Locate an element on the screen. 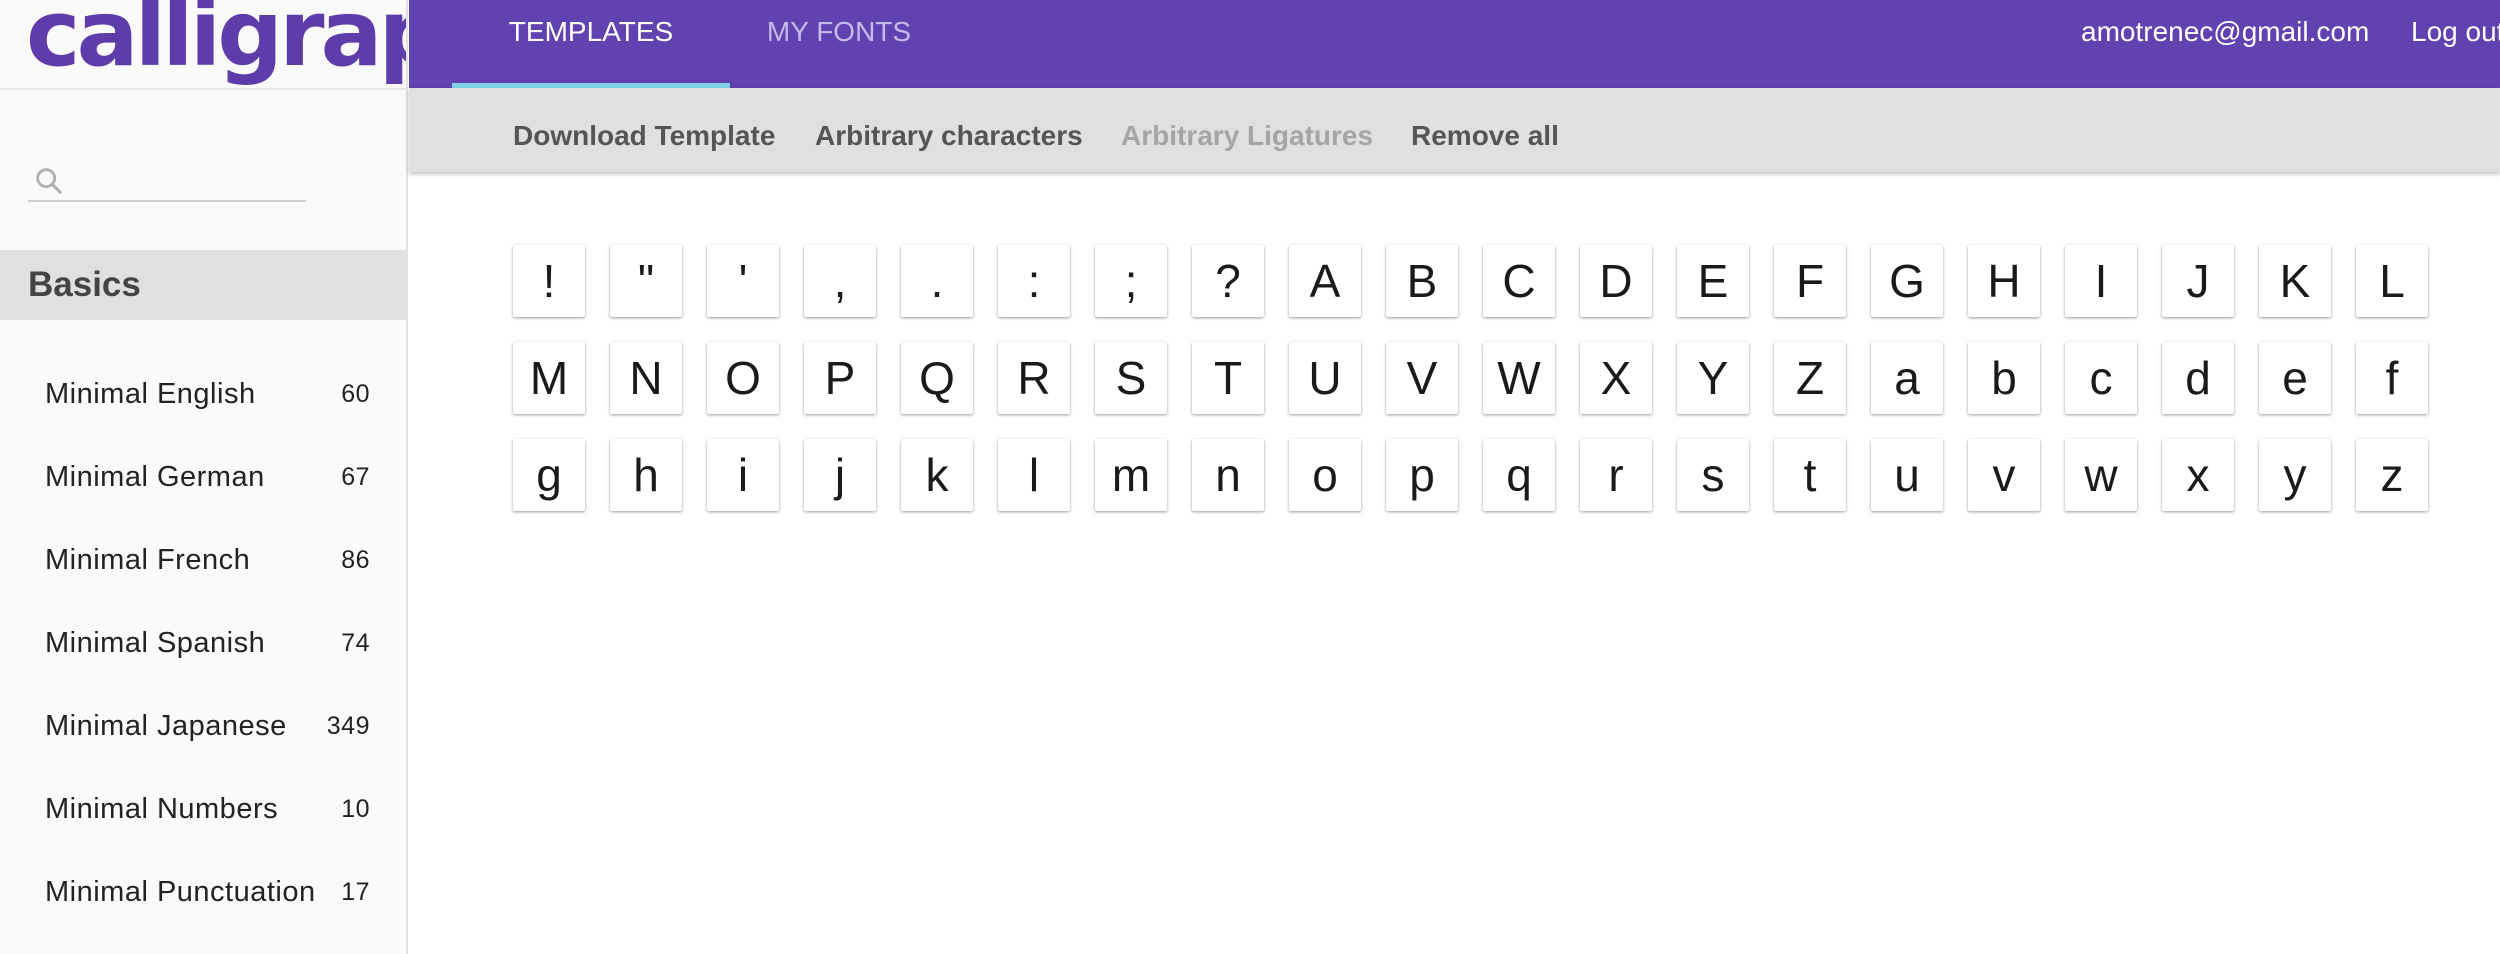 The image size is (2500, 954). character-cell: G is located at coordinates (1907, 281).